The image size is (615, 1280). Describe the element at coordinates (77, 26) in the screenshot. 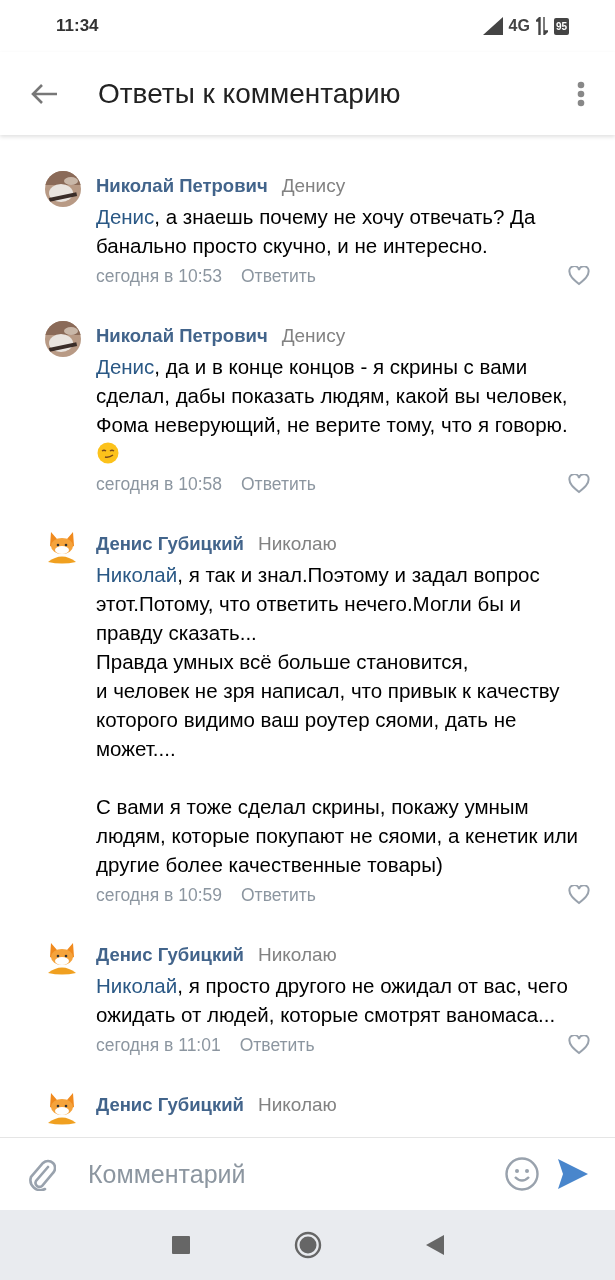

I see `status-time: 11:34` at that location.